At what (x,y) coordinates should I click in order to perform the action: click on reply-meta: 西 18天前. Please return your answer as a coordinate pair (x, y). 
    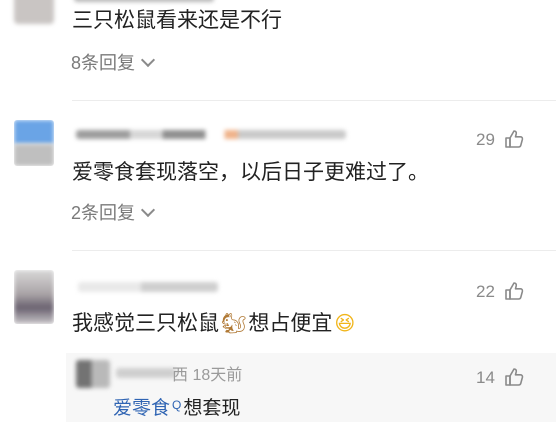
    Looking at the image, I should click on (207, 375).